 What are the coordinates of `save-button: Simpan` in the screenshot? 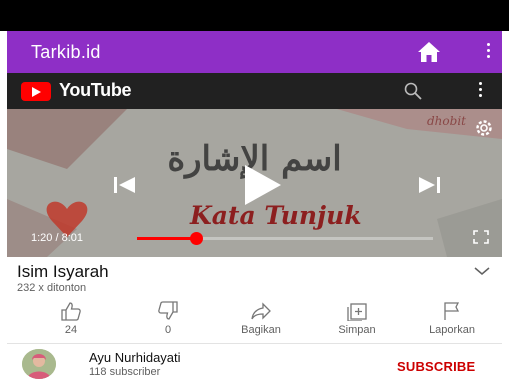 It's located at (357, 317).